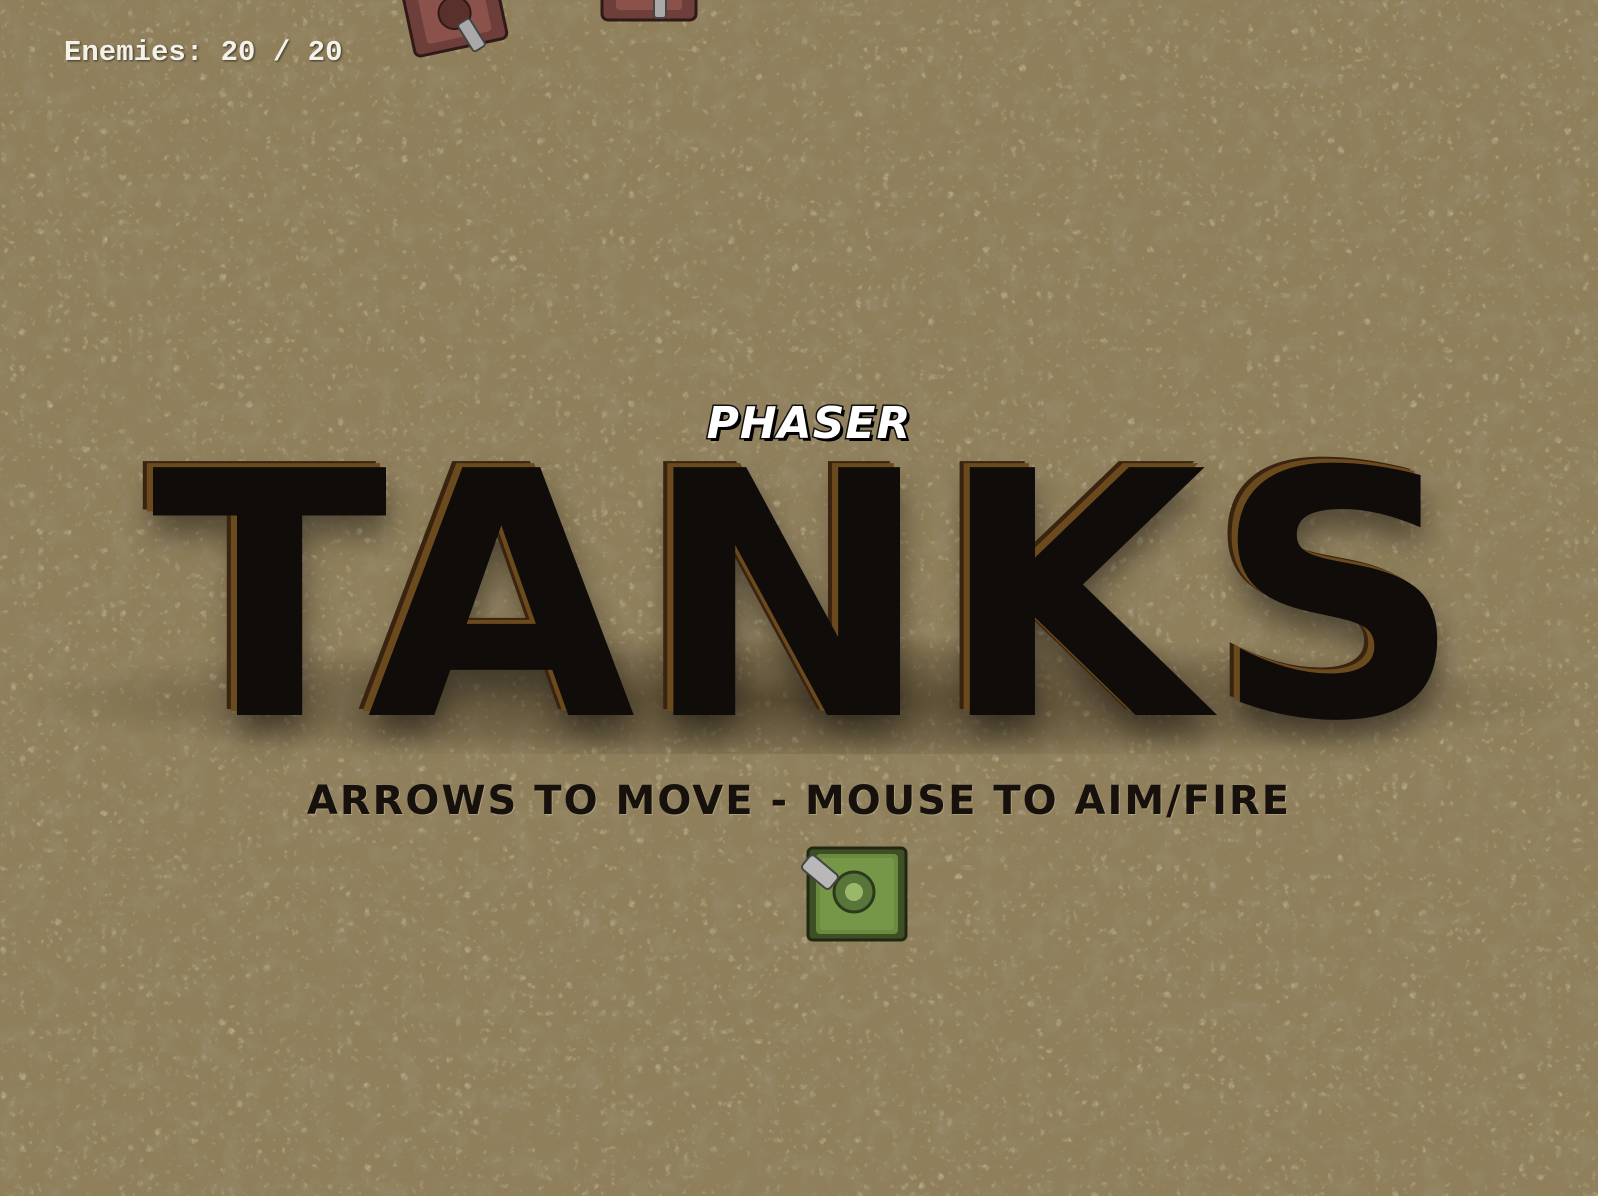 The image size is (1598, 1196). Describe the element at coordinates (856, 894) in the screenshot. I see `player-tank-icon` at that location.